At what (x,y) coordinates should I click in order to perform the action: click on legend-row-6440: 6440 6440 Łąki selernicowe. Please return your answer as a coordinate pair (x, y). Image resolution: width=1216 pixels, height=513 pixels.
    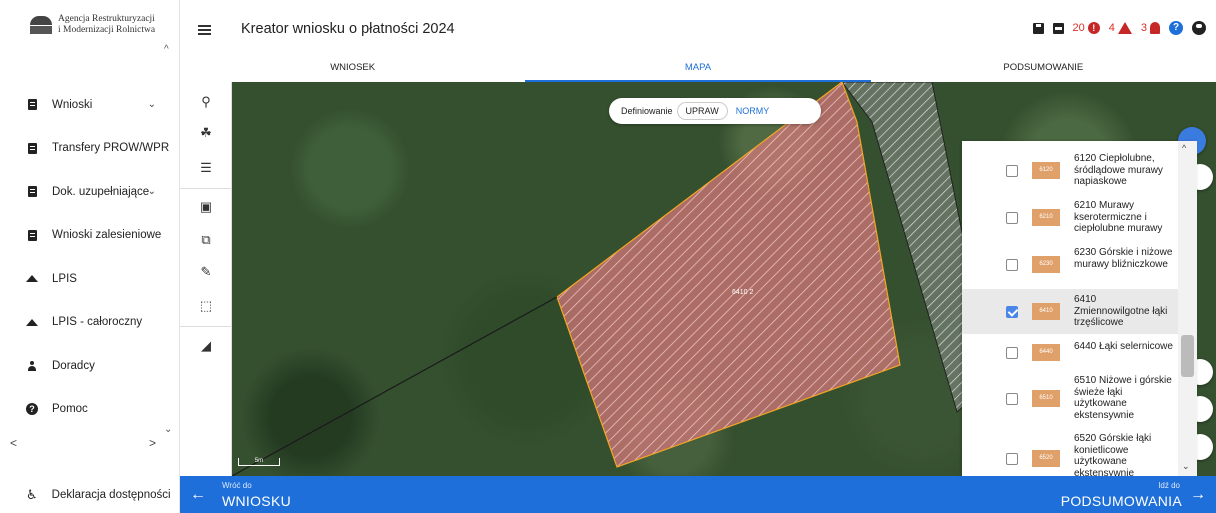
    Looking at the image, I should click on (1070, 353).